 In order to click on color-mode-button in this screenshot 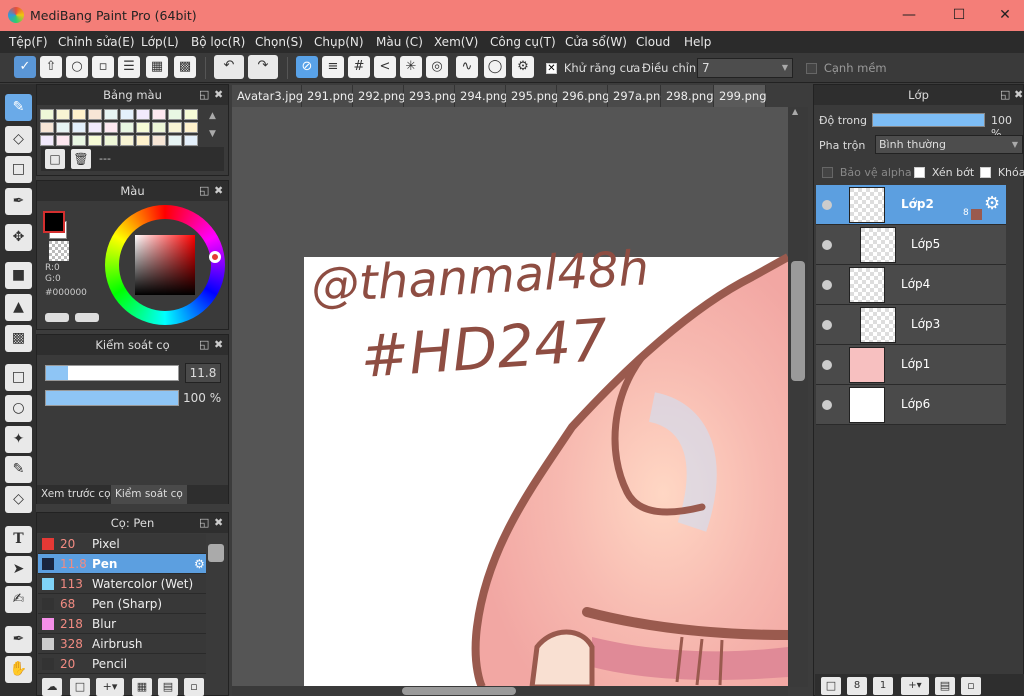, I will do `click(57, 317)`.